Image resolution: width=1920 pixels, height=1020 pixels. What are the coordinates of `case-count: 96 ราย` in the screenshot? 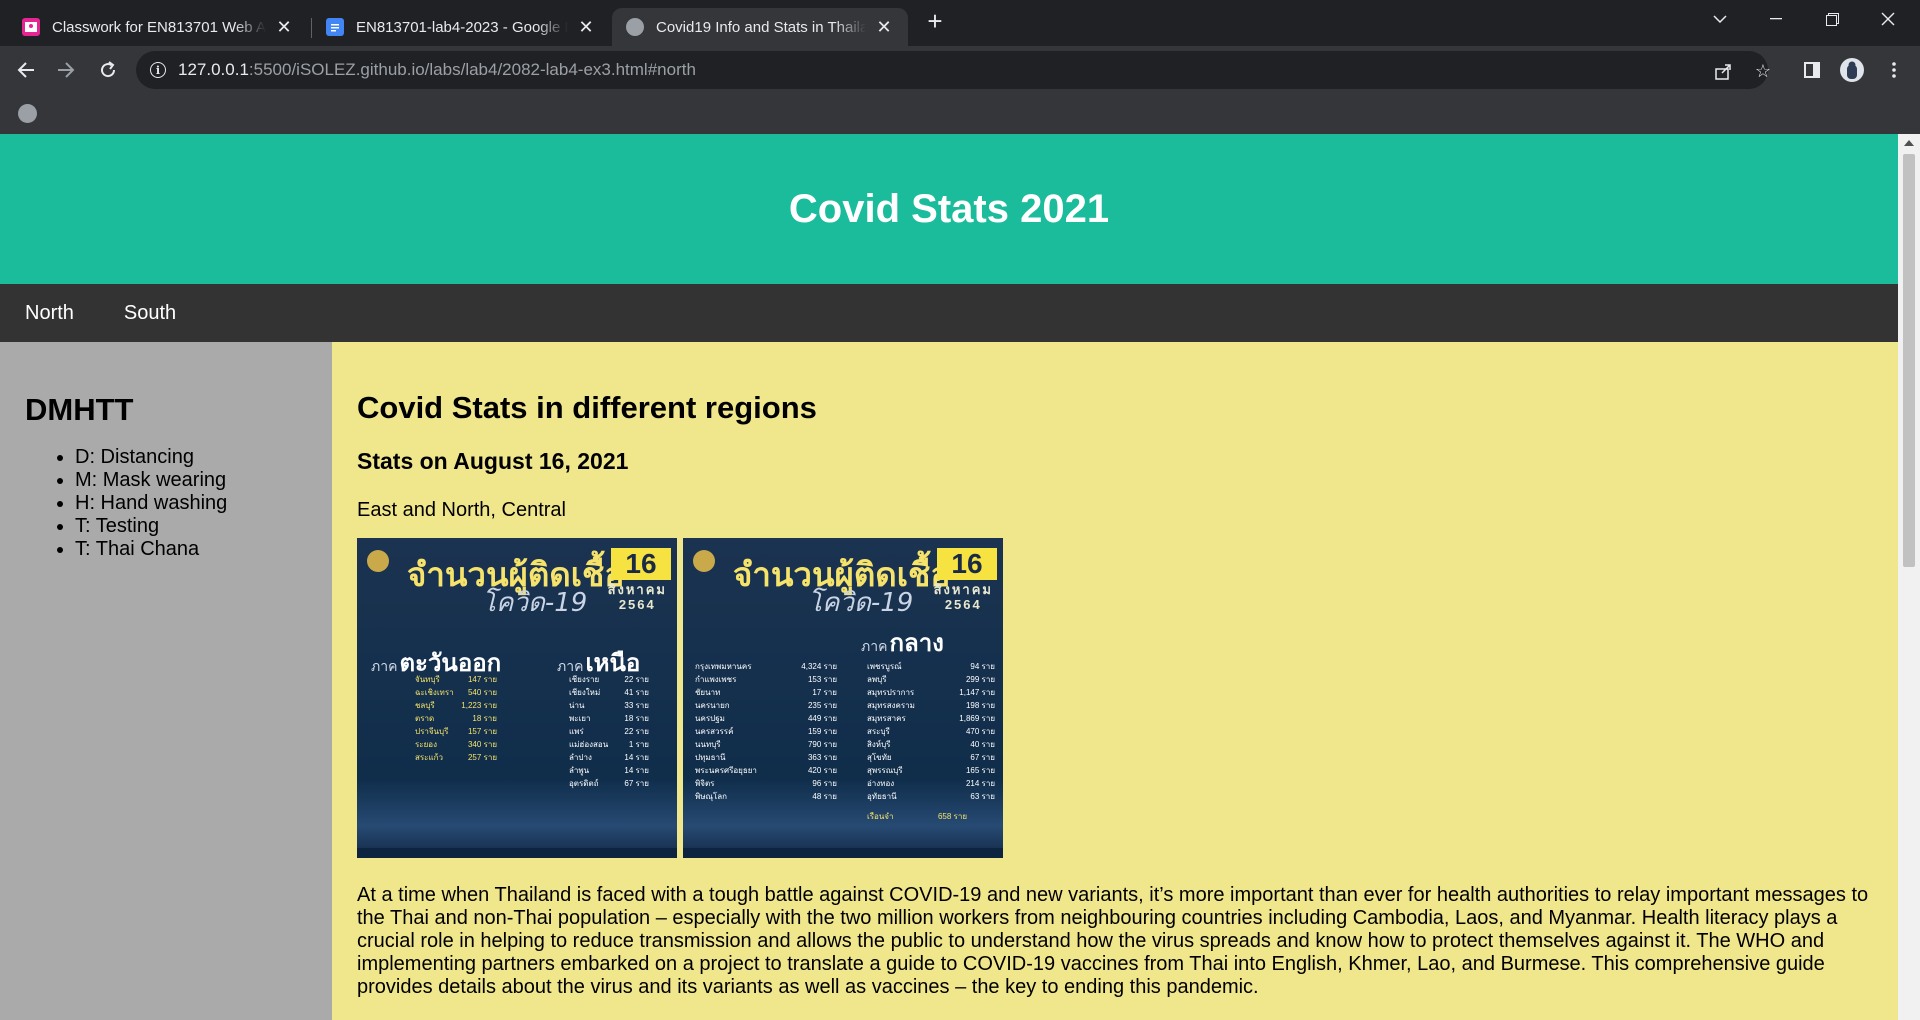 It's located at (824, 783).